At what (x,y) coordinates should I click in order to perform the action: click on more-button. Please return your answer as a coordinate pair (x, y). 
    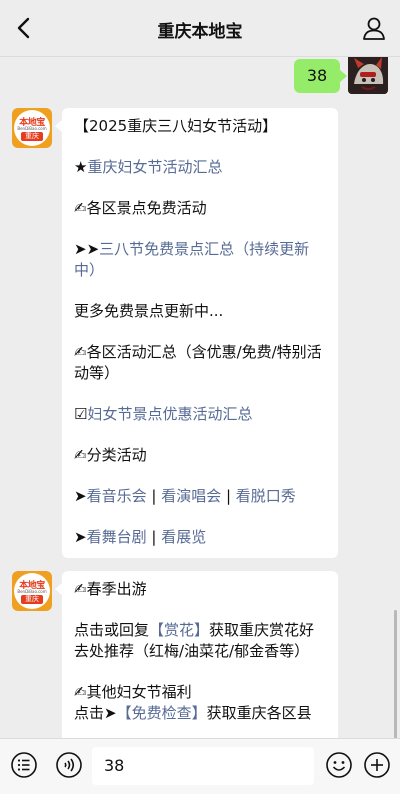
    Looking at the image, I should click on (377, 765).